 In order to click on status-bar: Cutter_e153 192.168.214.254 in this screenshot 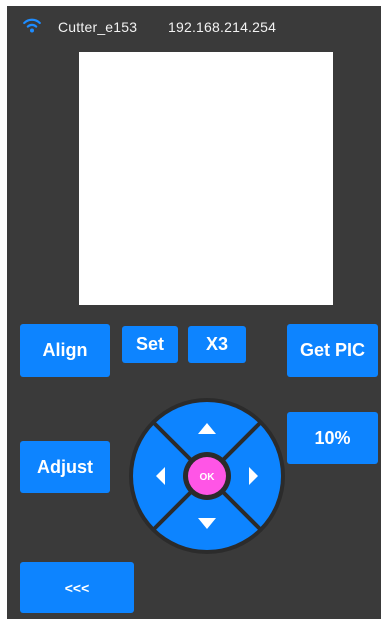, I will do `click(194, 26)`.